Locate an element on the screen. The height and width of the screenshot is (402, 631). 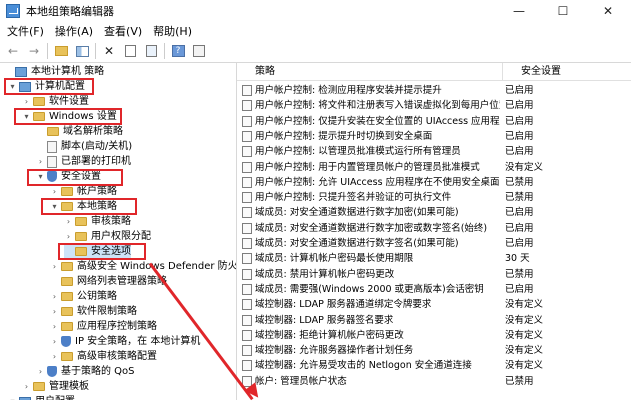
tree-node: › 用户权限分配 is located at coordinates (107, 236).